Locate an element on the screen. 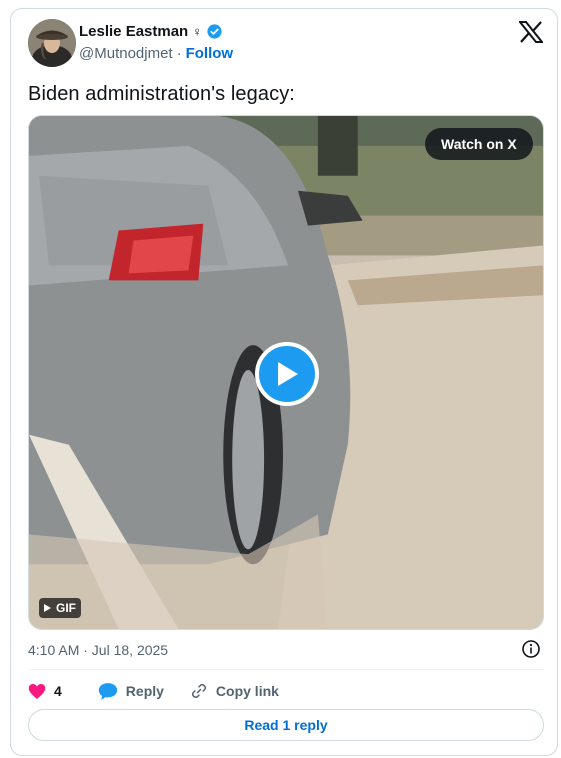  author-name-row: Leslie Eastman ♀ is located at coordinates (151, 31).